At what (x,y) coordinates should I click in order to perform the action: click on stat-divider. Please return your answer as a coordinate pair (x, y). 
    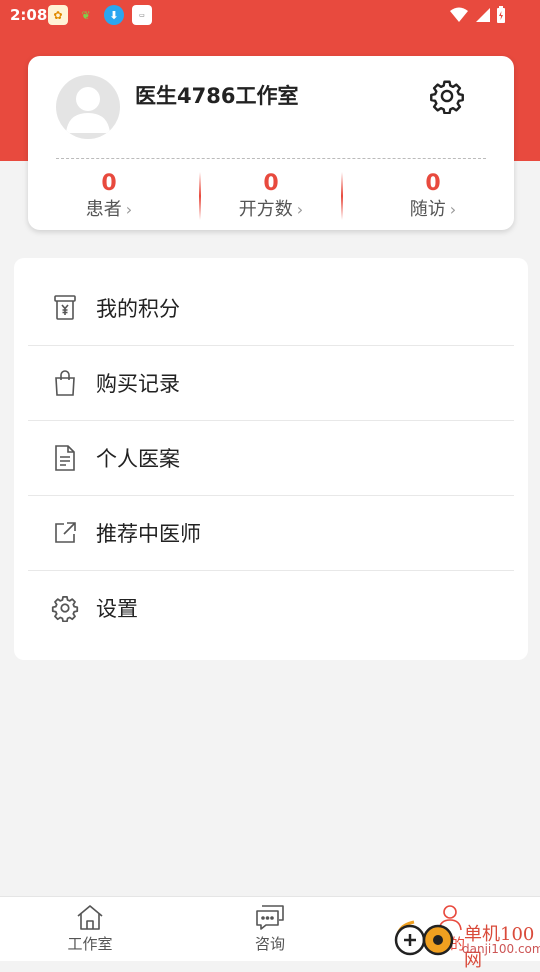
    Looking at the image, I should click on (342, 196).